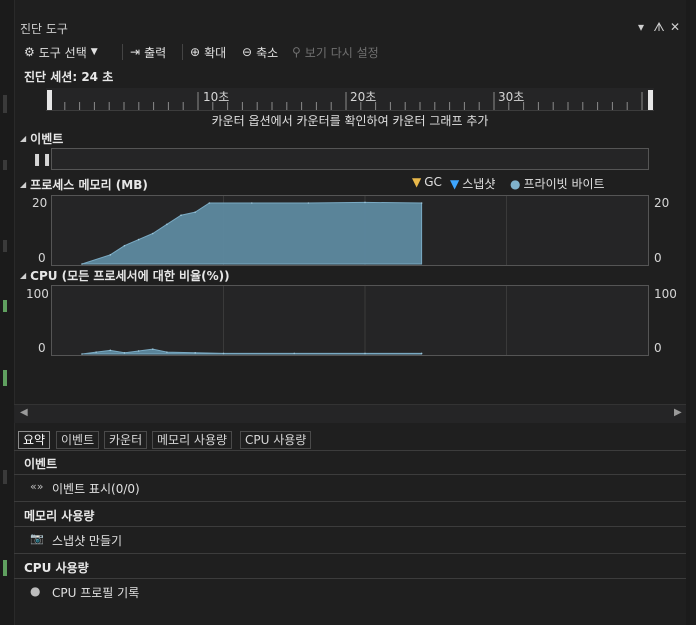 The height and width of the screenshot is (625, 696). I want to click on counter-hint-text: 카운터 옵션에서 카운터를 확인하여 카운터 그래프 추가, so click(350, 121).